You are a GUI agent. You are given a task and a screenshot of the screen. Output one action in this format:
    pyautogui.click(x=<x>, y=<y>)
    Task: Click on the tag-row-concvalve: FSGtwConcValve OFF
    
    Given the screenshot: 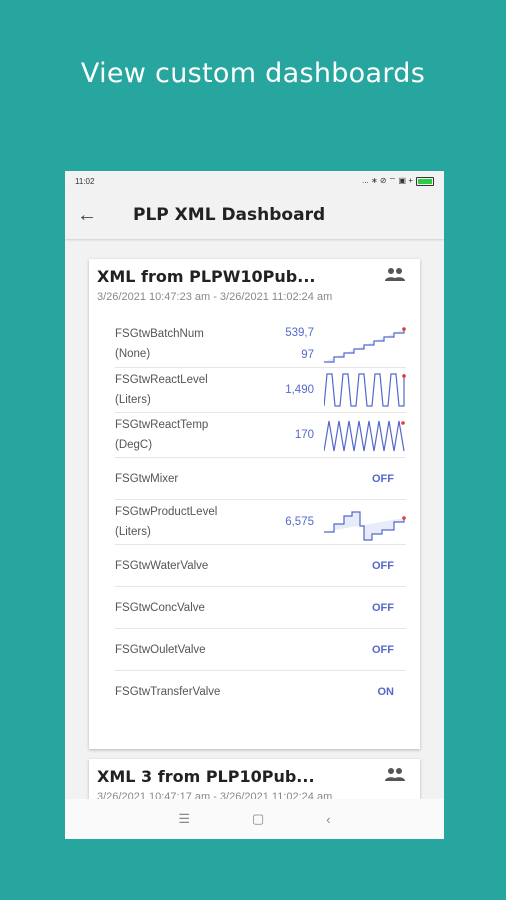 What is the action you would take?
    pyautogui.click(x=260, y=608)
    